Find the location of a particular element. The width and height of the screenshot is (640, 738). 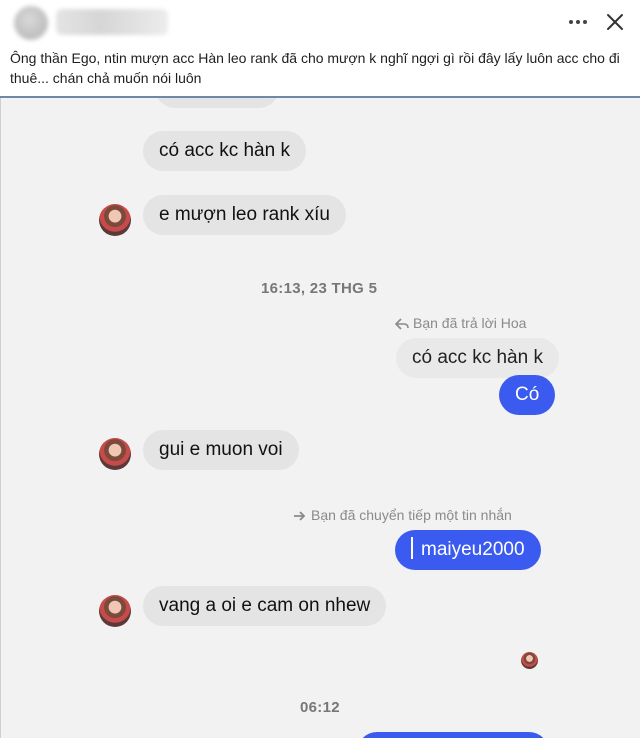

forwarded-message-bubble: maiyeu2000 is located at coordinates (468, 550).